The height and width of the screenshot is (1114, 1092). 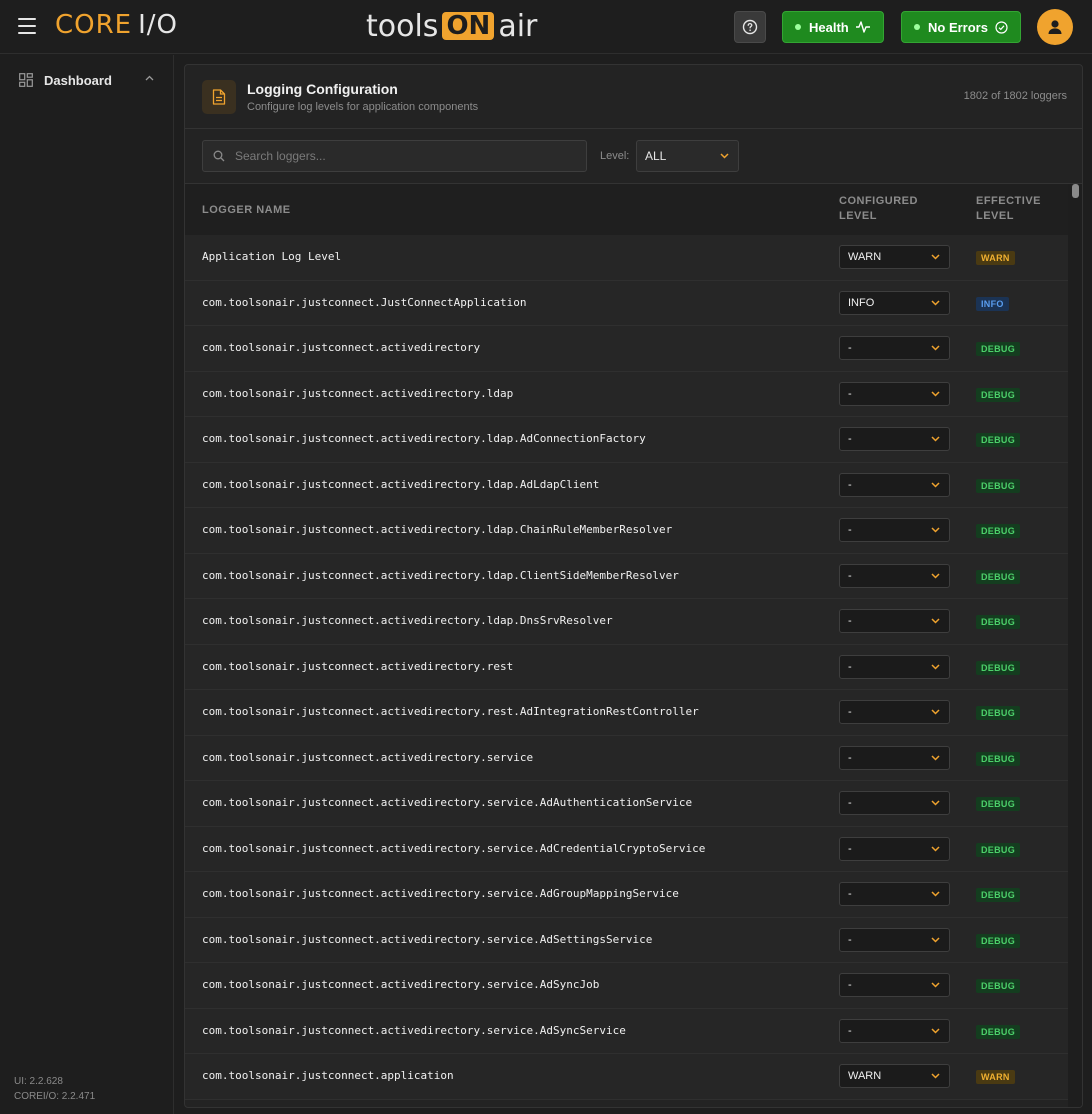 I want to click on search-box, so click(x=394, y=156).